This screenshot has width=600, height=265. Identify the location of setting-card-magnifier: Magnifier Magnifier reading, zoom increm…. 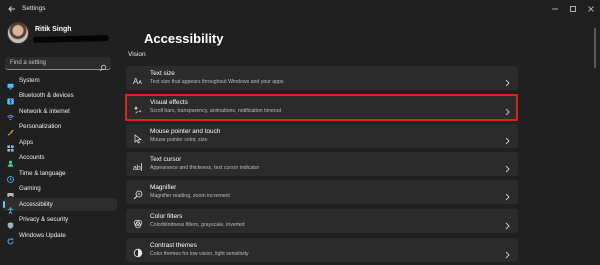
(322, 192).